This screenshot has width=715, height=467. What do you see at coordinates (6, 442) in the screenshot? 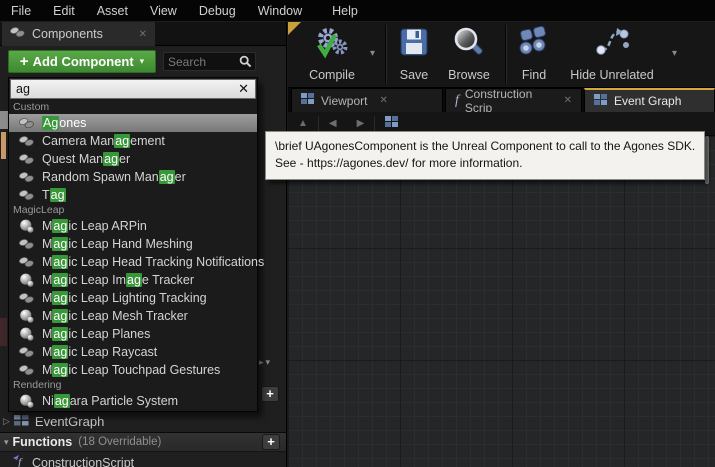
I see `section-expander-icon: ▾` at bounding box center [6, 442].